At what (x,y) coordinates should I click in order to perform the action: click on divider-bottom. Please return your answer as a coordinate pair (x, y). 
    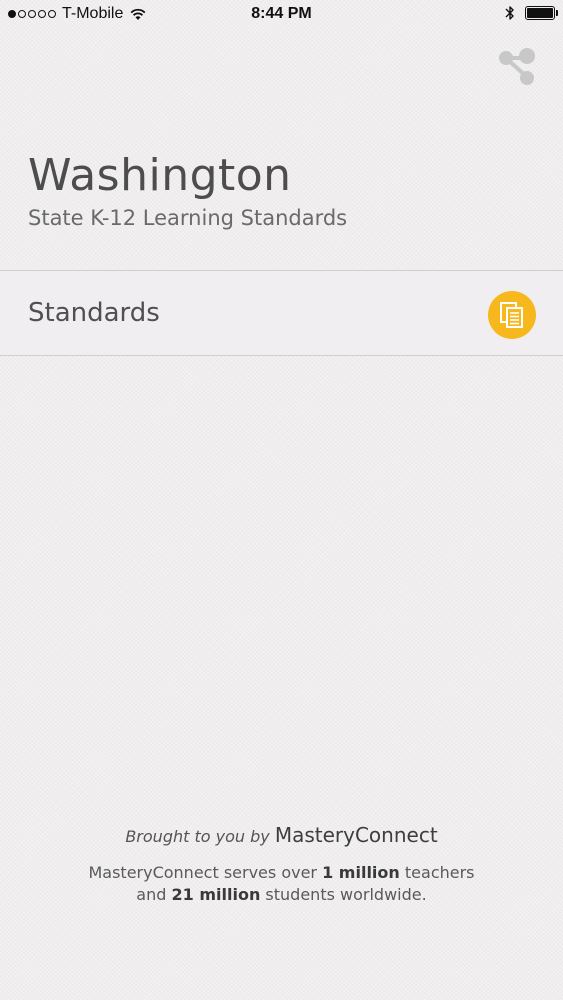
    Looking at the image, I should click on (281, 355).